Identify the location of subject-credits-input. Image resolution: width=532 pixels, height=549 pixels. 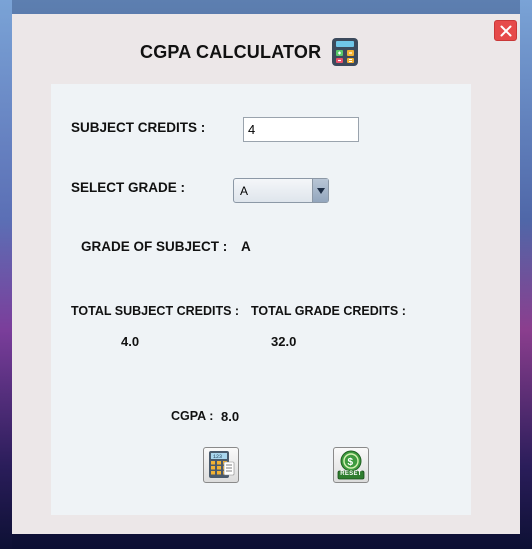
(301, 129).